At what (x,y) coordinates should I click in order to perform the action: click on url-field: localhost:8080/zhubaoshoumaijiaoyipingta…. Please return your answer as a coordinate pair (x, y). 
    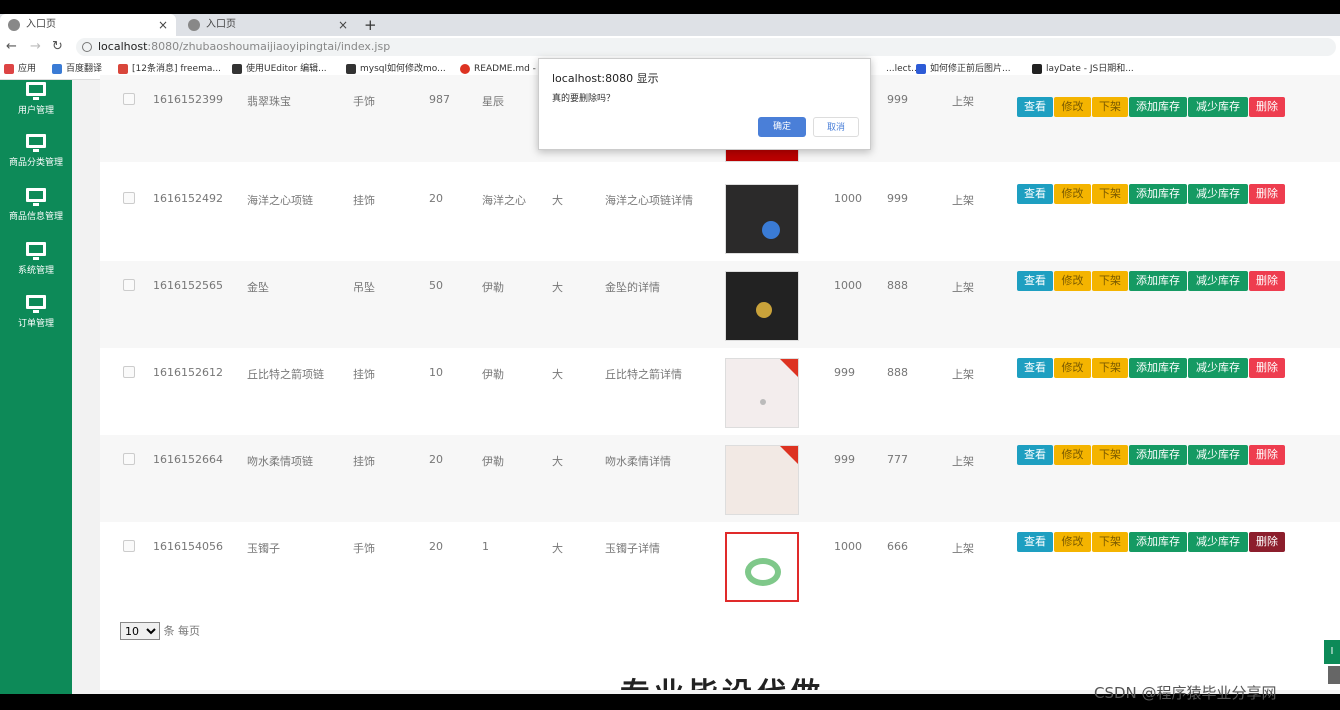
    Looking at the image, I should click on (706, 47).